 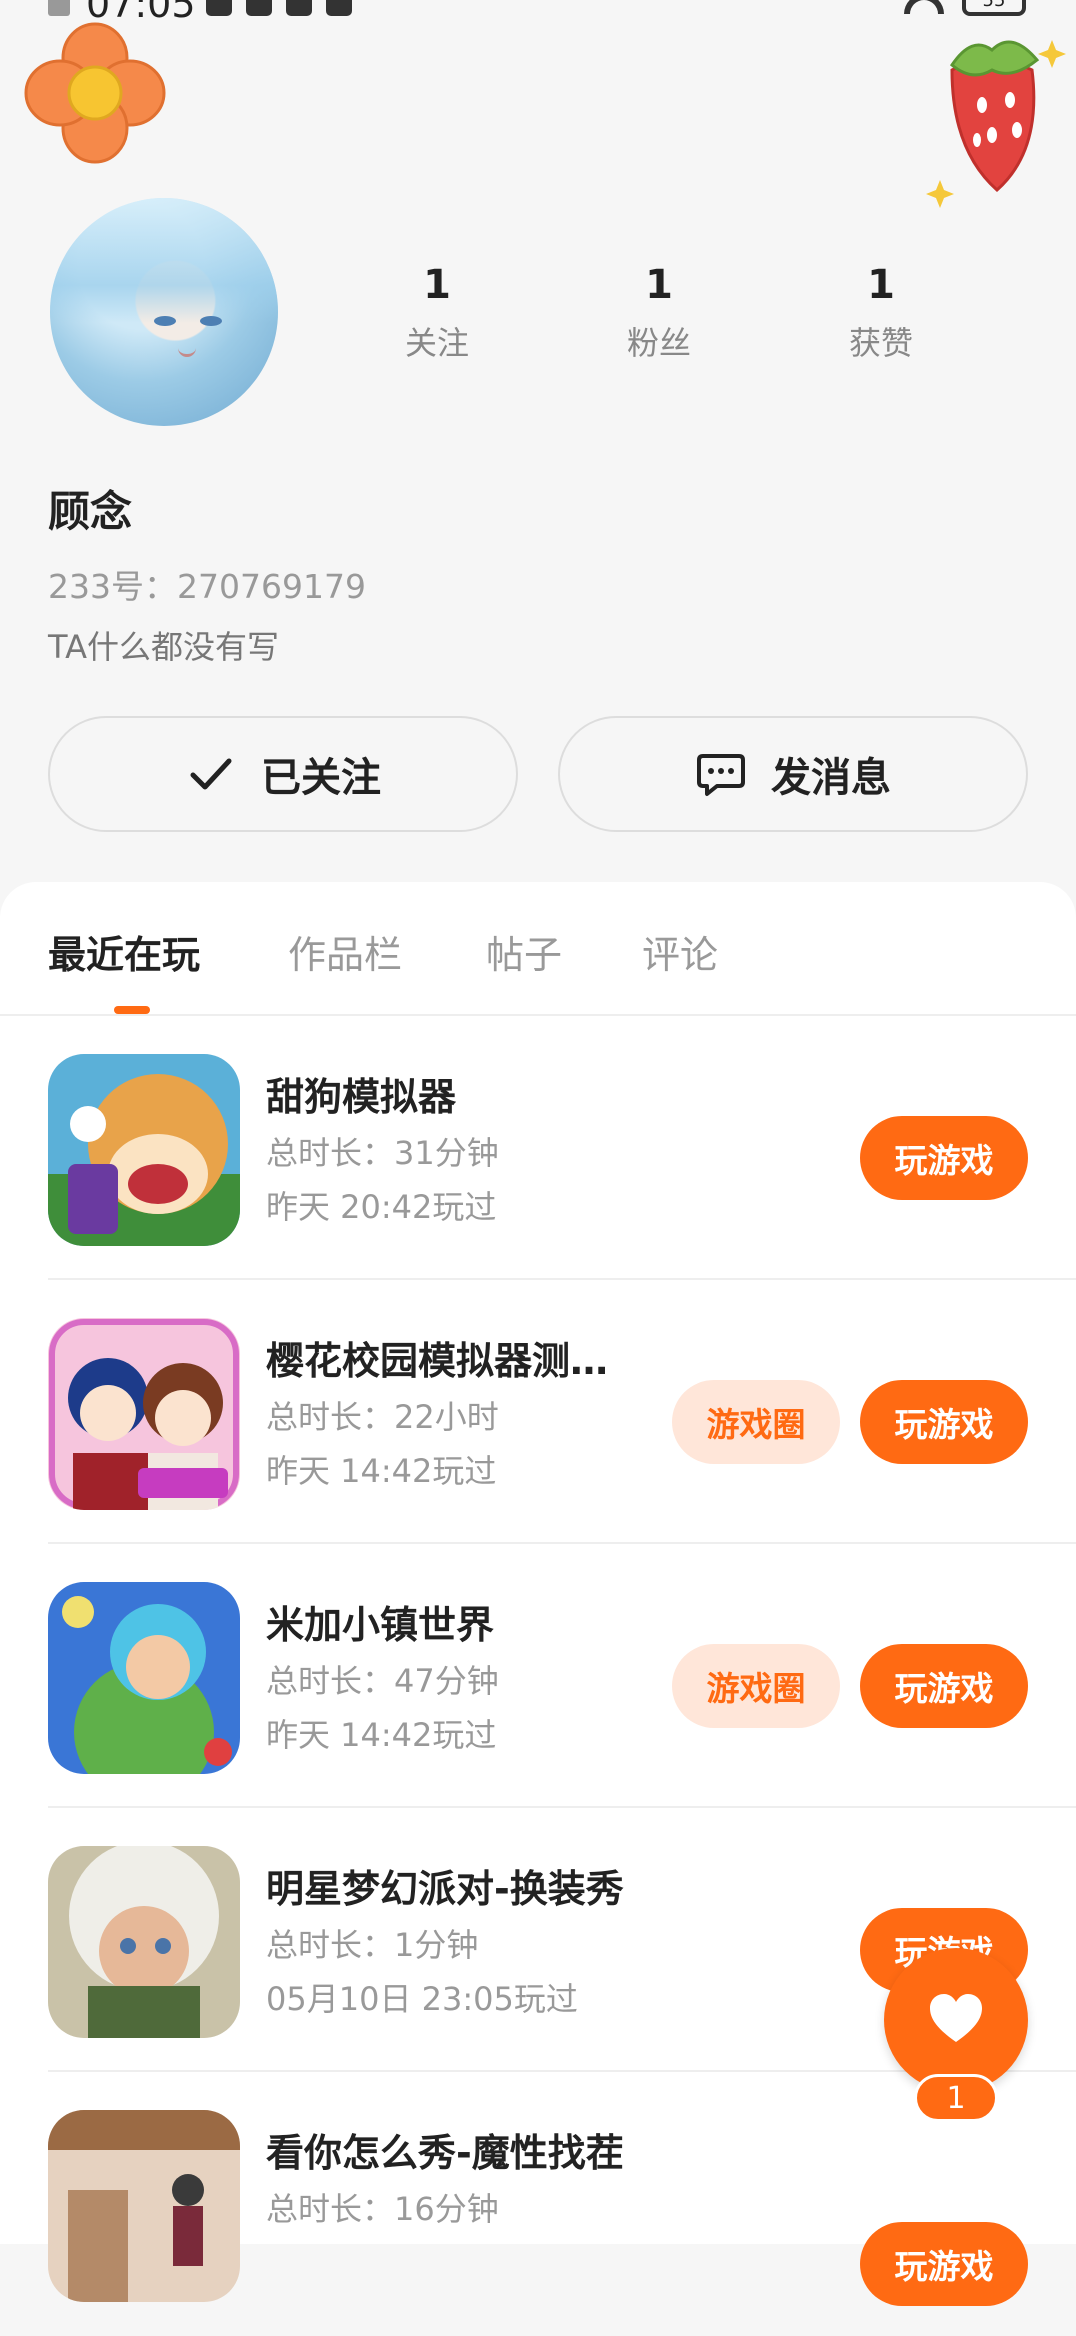 I want to click on stat-following: 1 关注, so click(x=437, y=313).